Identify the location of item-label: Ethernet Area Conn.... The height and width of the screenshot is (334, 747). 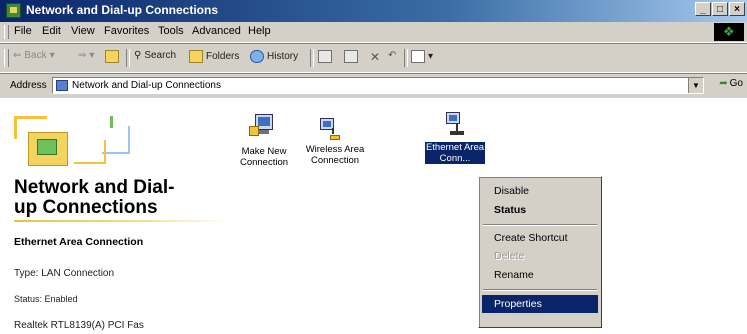
(455, 153).